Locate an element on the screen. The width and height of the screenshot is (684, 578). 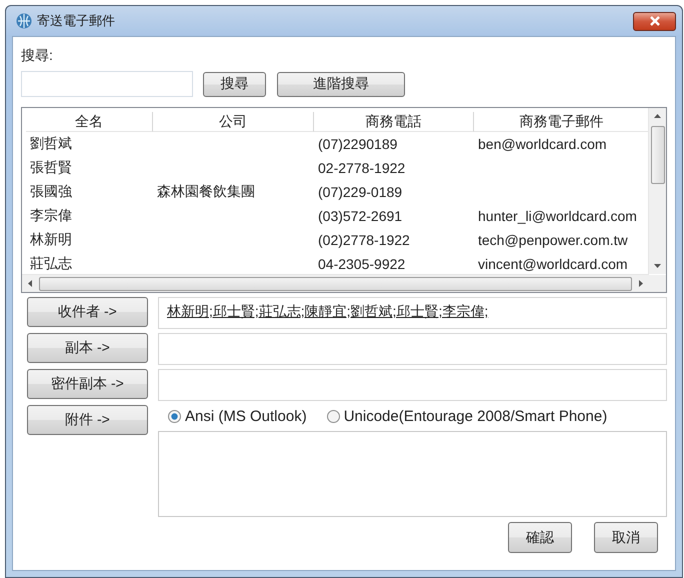
globe-icon is located at coordinates (24, 21).